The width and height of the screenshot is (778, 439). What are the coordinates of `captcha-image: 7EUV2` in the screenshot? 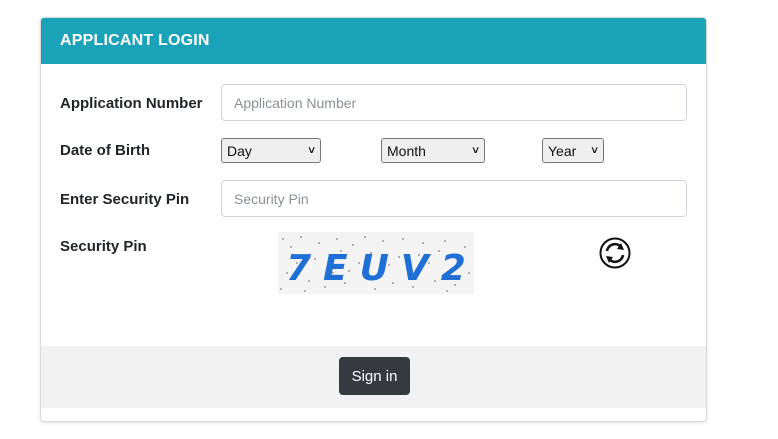 It's located at (376, 263).